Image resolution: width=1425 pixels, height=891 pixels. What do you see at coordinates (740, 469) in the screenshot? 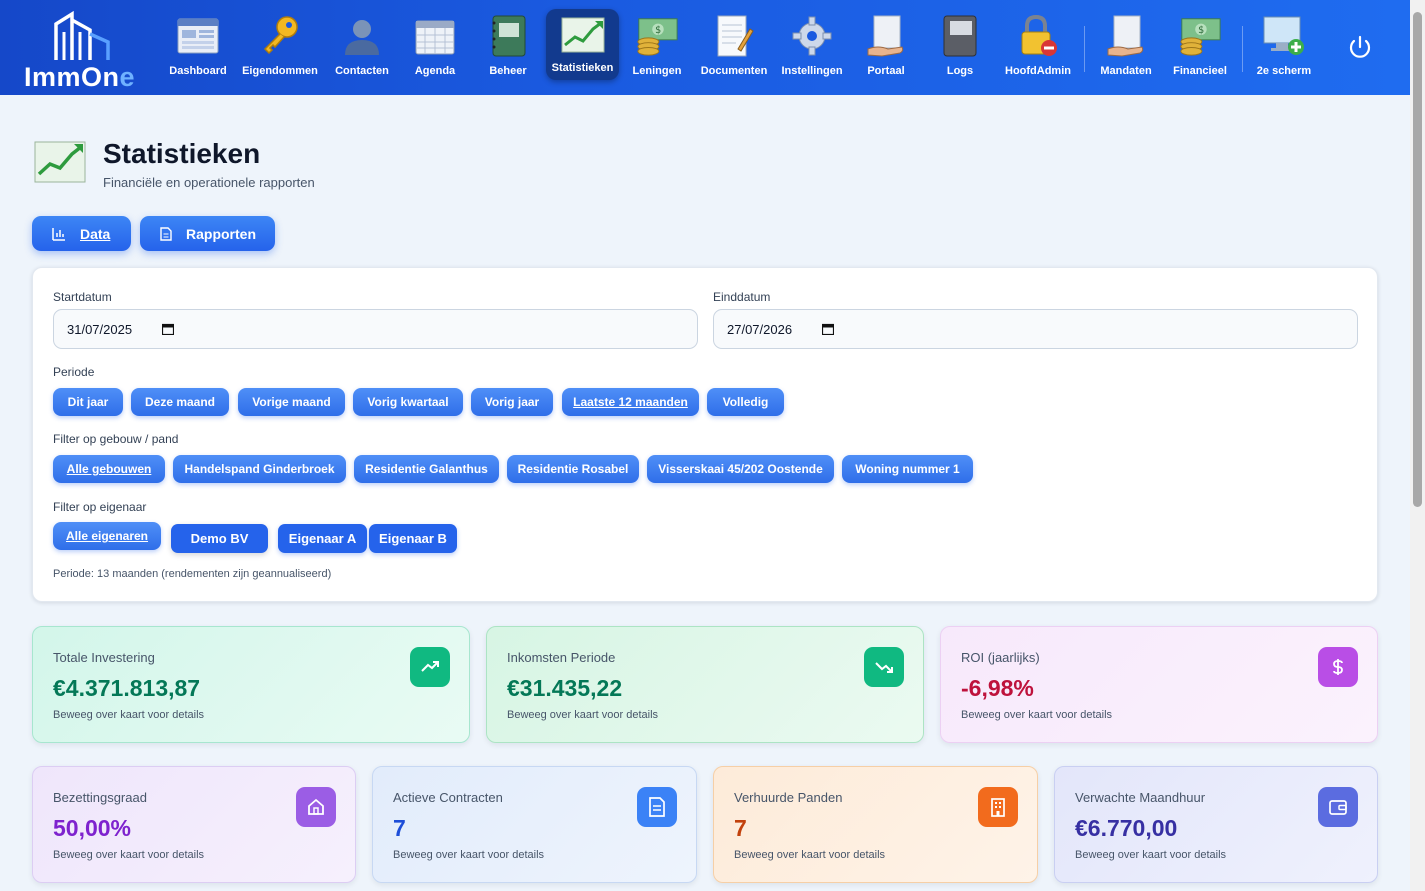
I see `building-chip: Visserskaai 45/202 Oostende` at bounding box center [740, 469].